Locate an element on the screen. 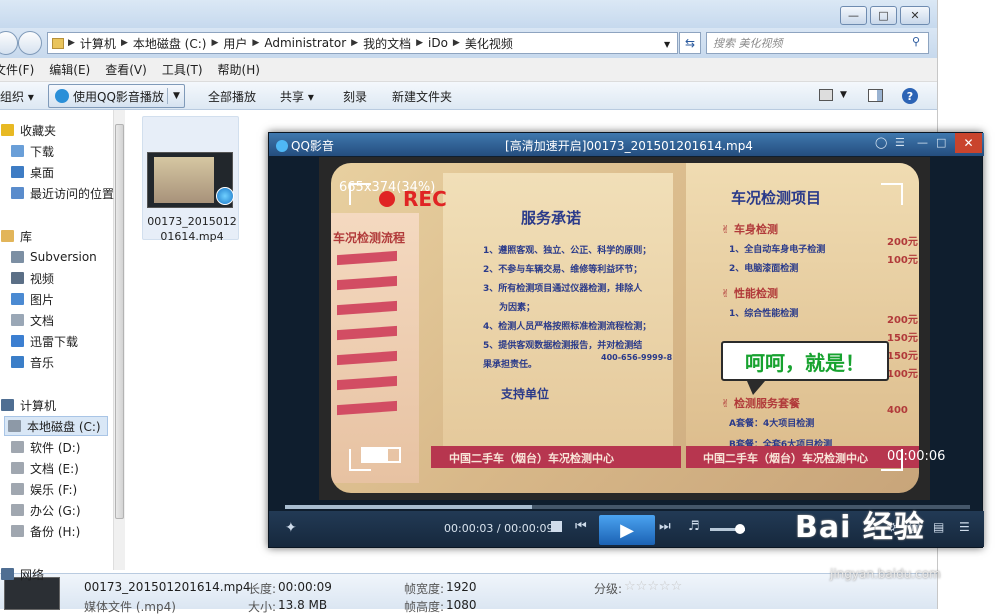 The height and width of the screenshot is (615, 1000). stop-icon is located at coordinates (556, 526).